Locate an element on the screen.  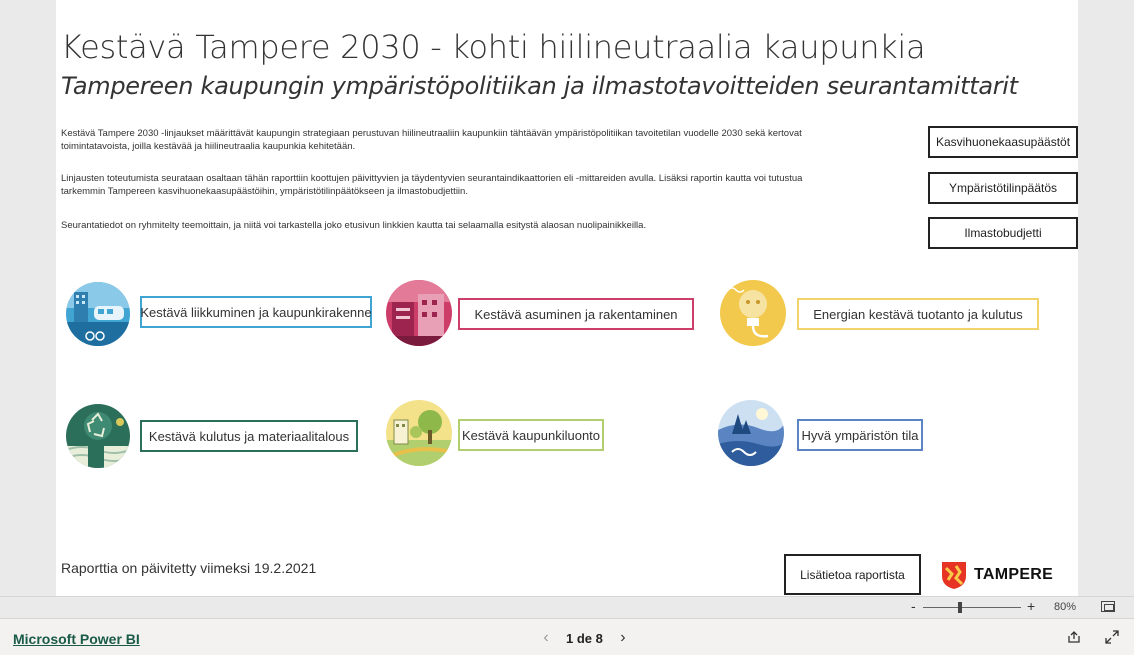
housing-icon is located at coordinates (419, 313).